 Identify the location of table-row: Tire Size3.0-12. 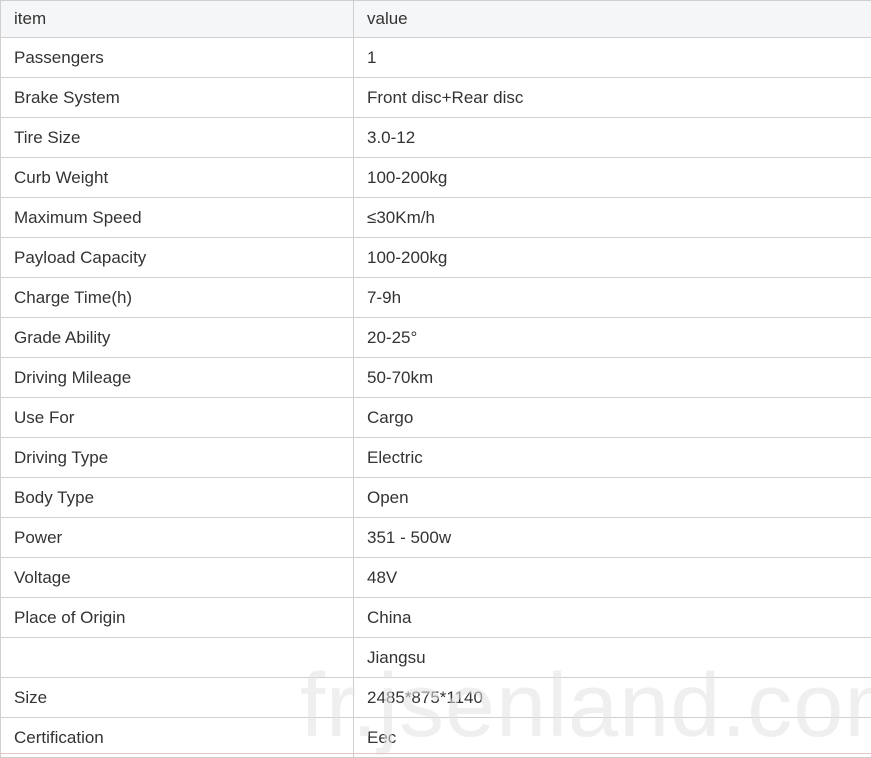
(436, 138).